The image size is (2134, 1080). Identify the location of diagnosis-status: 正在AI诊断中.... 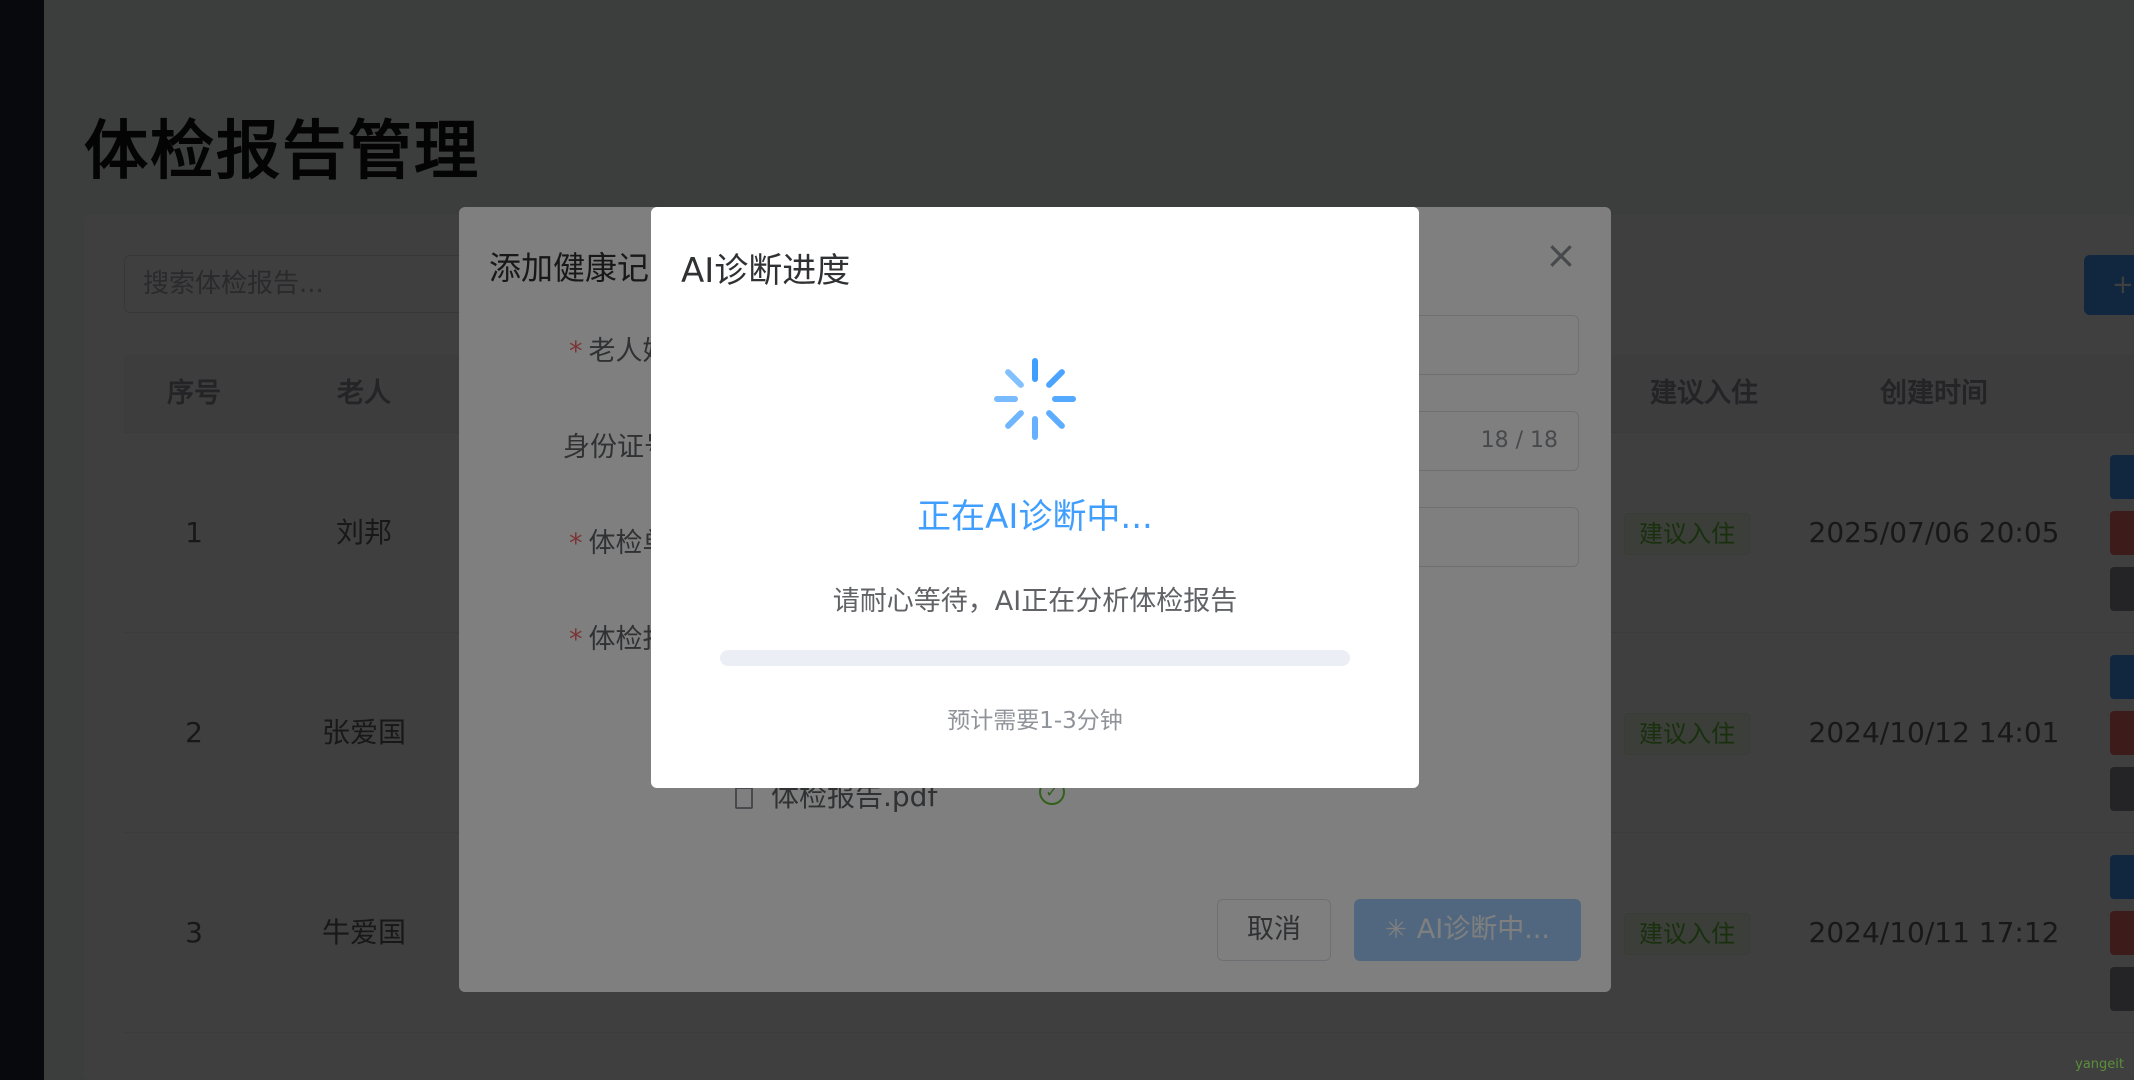
(1035, 517).